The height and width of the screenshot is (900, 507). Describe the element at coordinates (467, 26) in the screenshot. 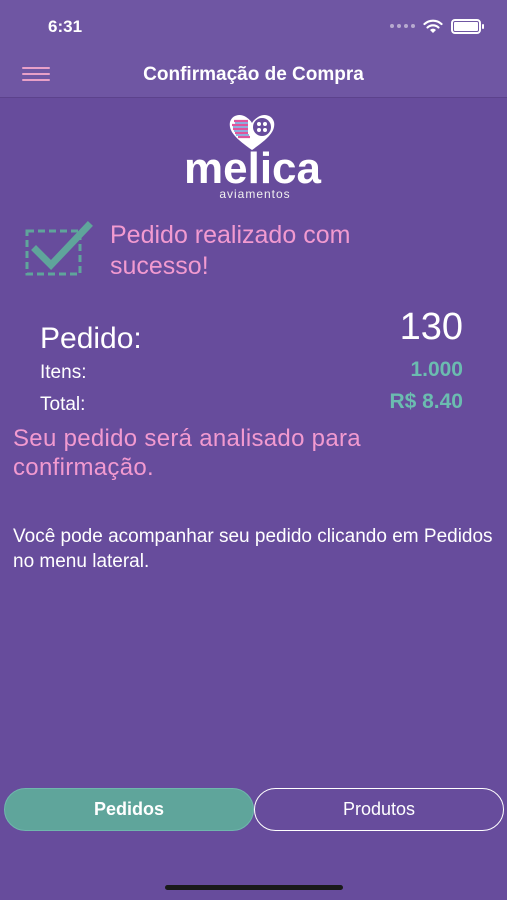

I see `battery-icon` at that location.